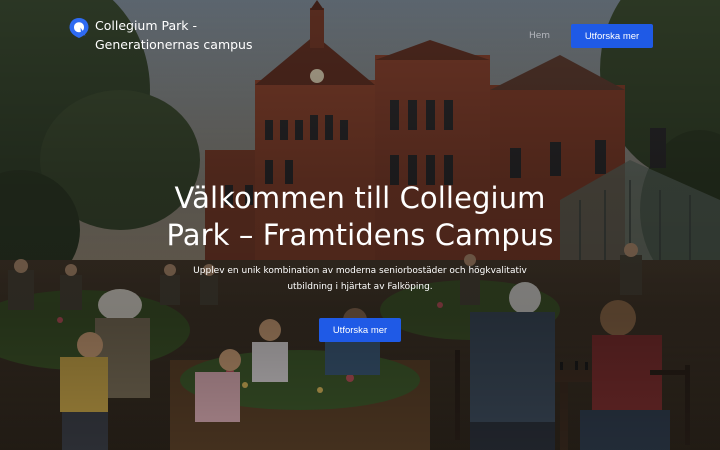 The width and height of the screenshot is (720, 450). What do you see at coordinates (360, 330) in the screenshot?
I see `hero-explore-button: Utforska mer` at bounding box center [360, 330].